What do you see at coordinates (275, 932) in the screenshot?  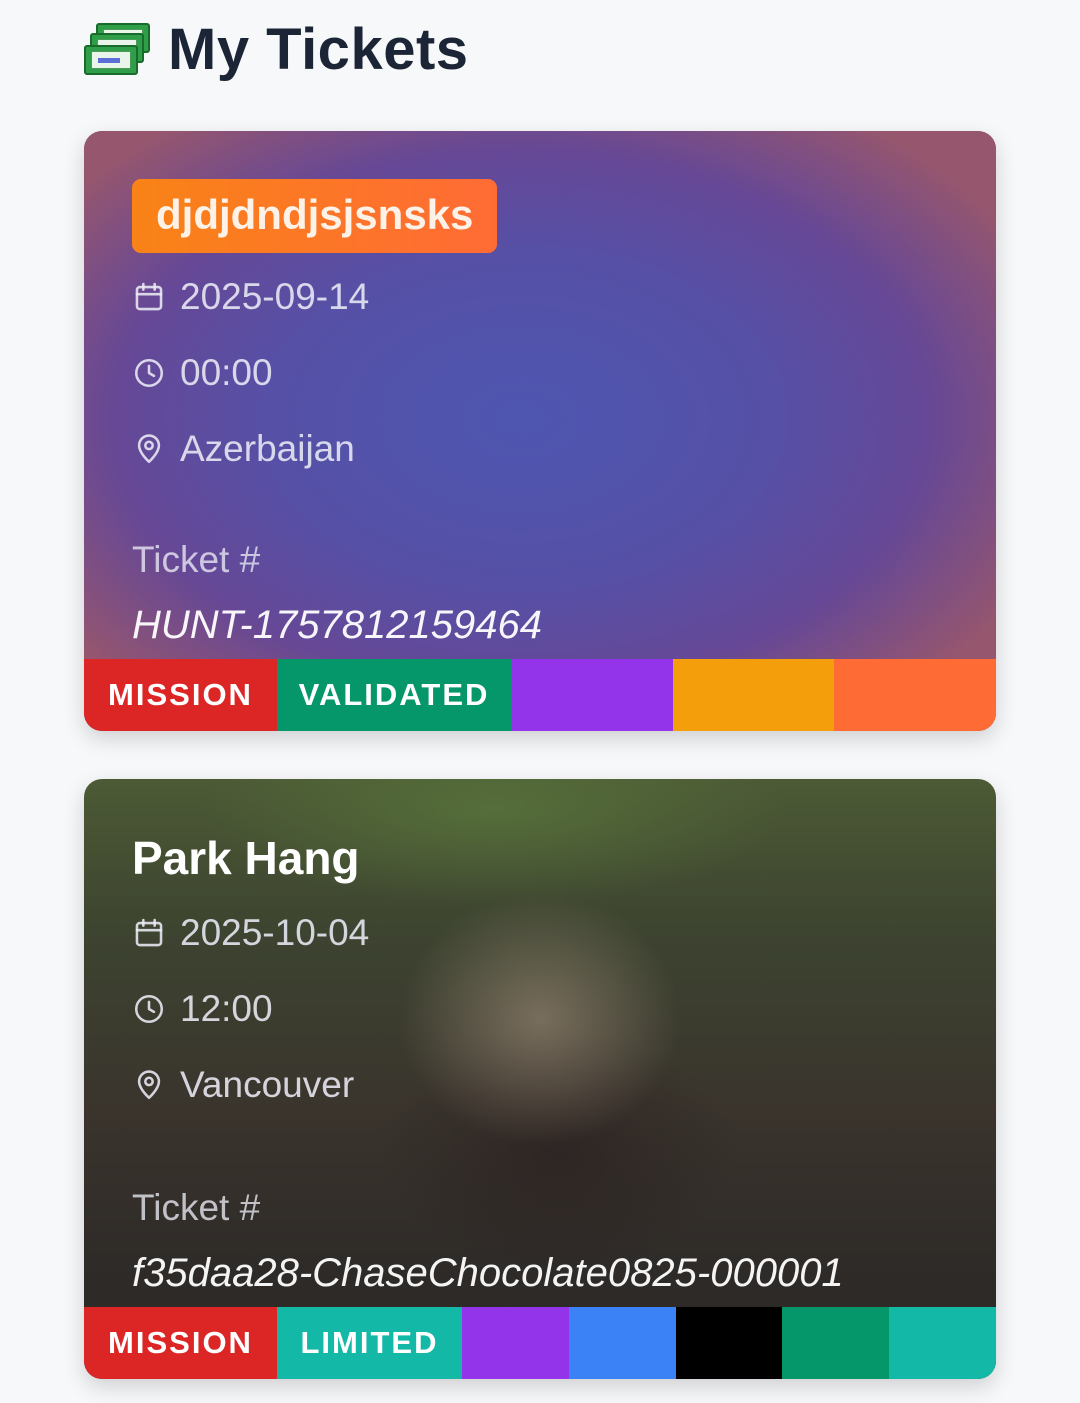 I see `ticket-date: 2025-10-04` at bounding box center [275, 932].